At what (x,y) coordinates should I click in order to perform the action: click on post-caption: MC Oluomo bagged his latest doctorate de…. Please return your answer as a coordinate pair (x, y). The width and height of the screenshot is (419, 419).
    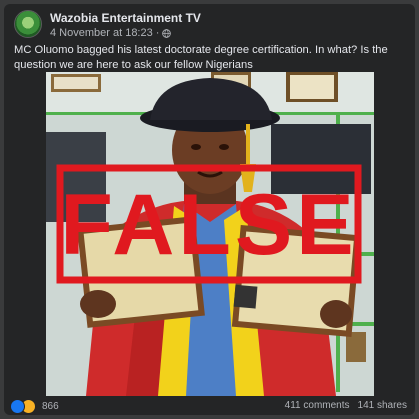
    Looking at the image, I should click on (201, 57).